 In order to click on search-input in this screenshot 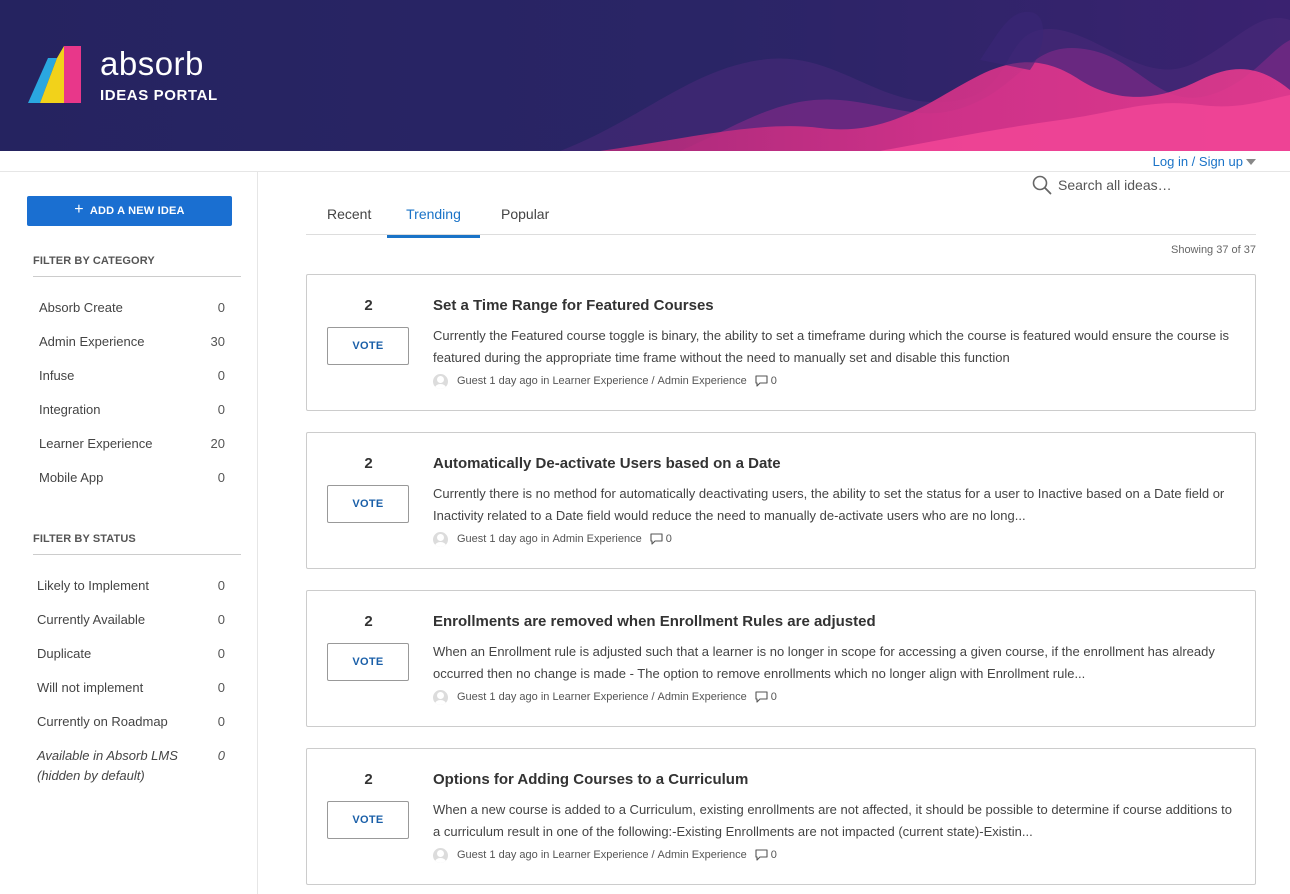, I will do `click(1153, 185)`.